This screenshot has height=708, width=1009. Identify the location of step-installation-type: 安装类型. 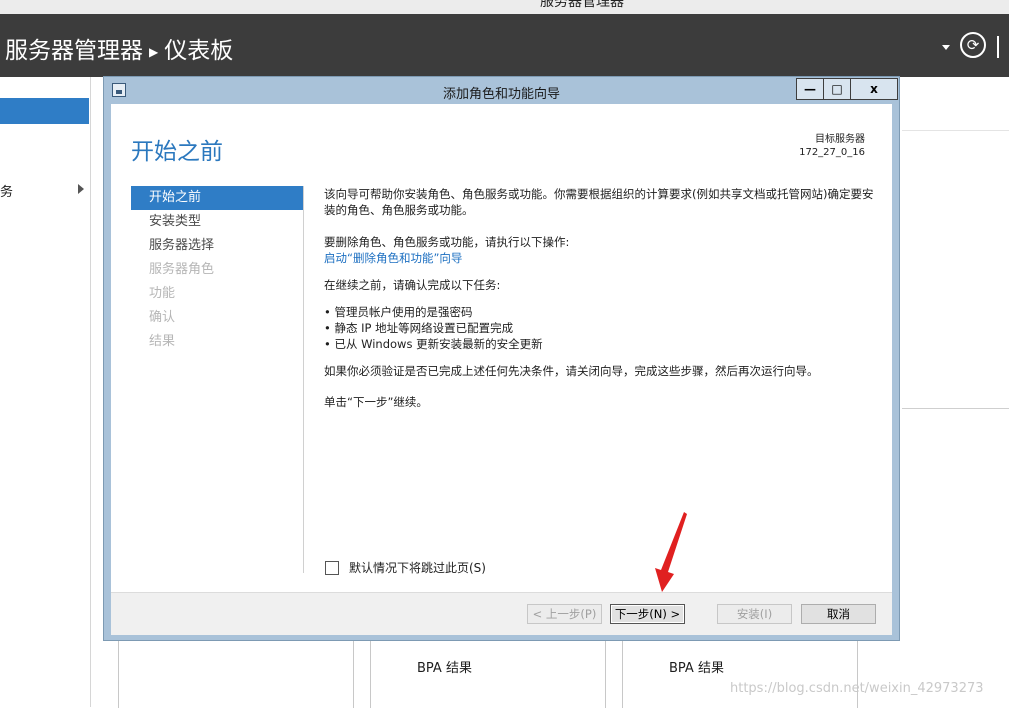
(217, 222).